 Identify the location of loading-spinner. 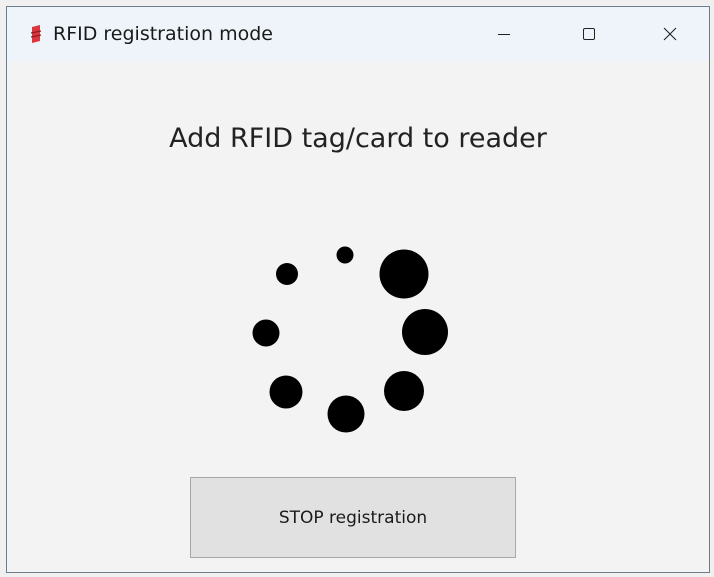
(350, 339).